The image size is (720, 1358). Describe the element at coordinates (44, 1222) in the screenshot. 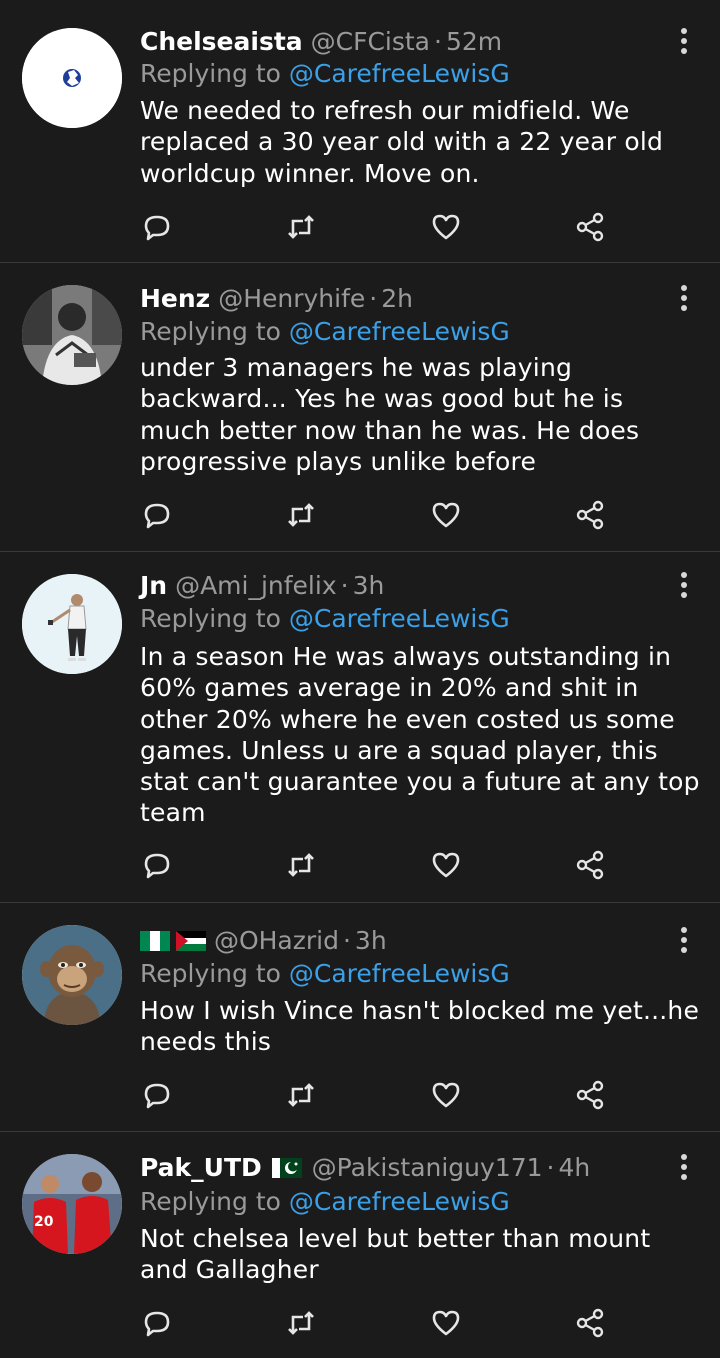

I see `svg-text: 20` at that location.